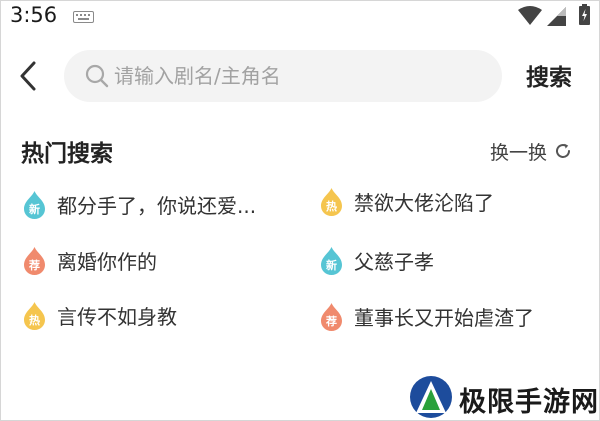  Describe the element at coordinates (530, 15) in the screenshot. I see `wifi-icon` at that location.